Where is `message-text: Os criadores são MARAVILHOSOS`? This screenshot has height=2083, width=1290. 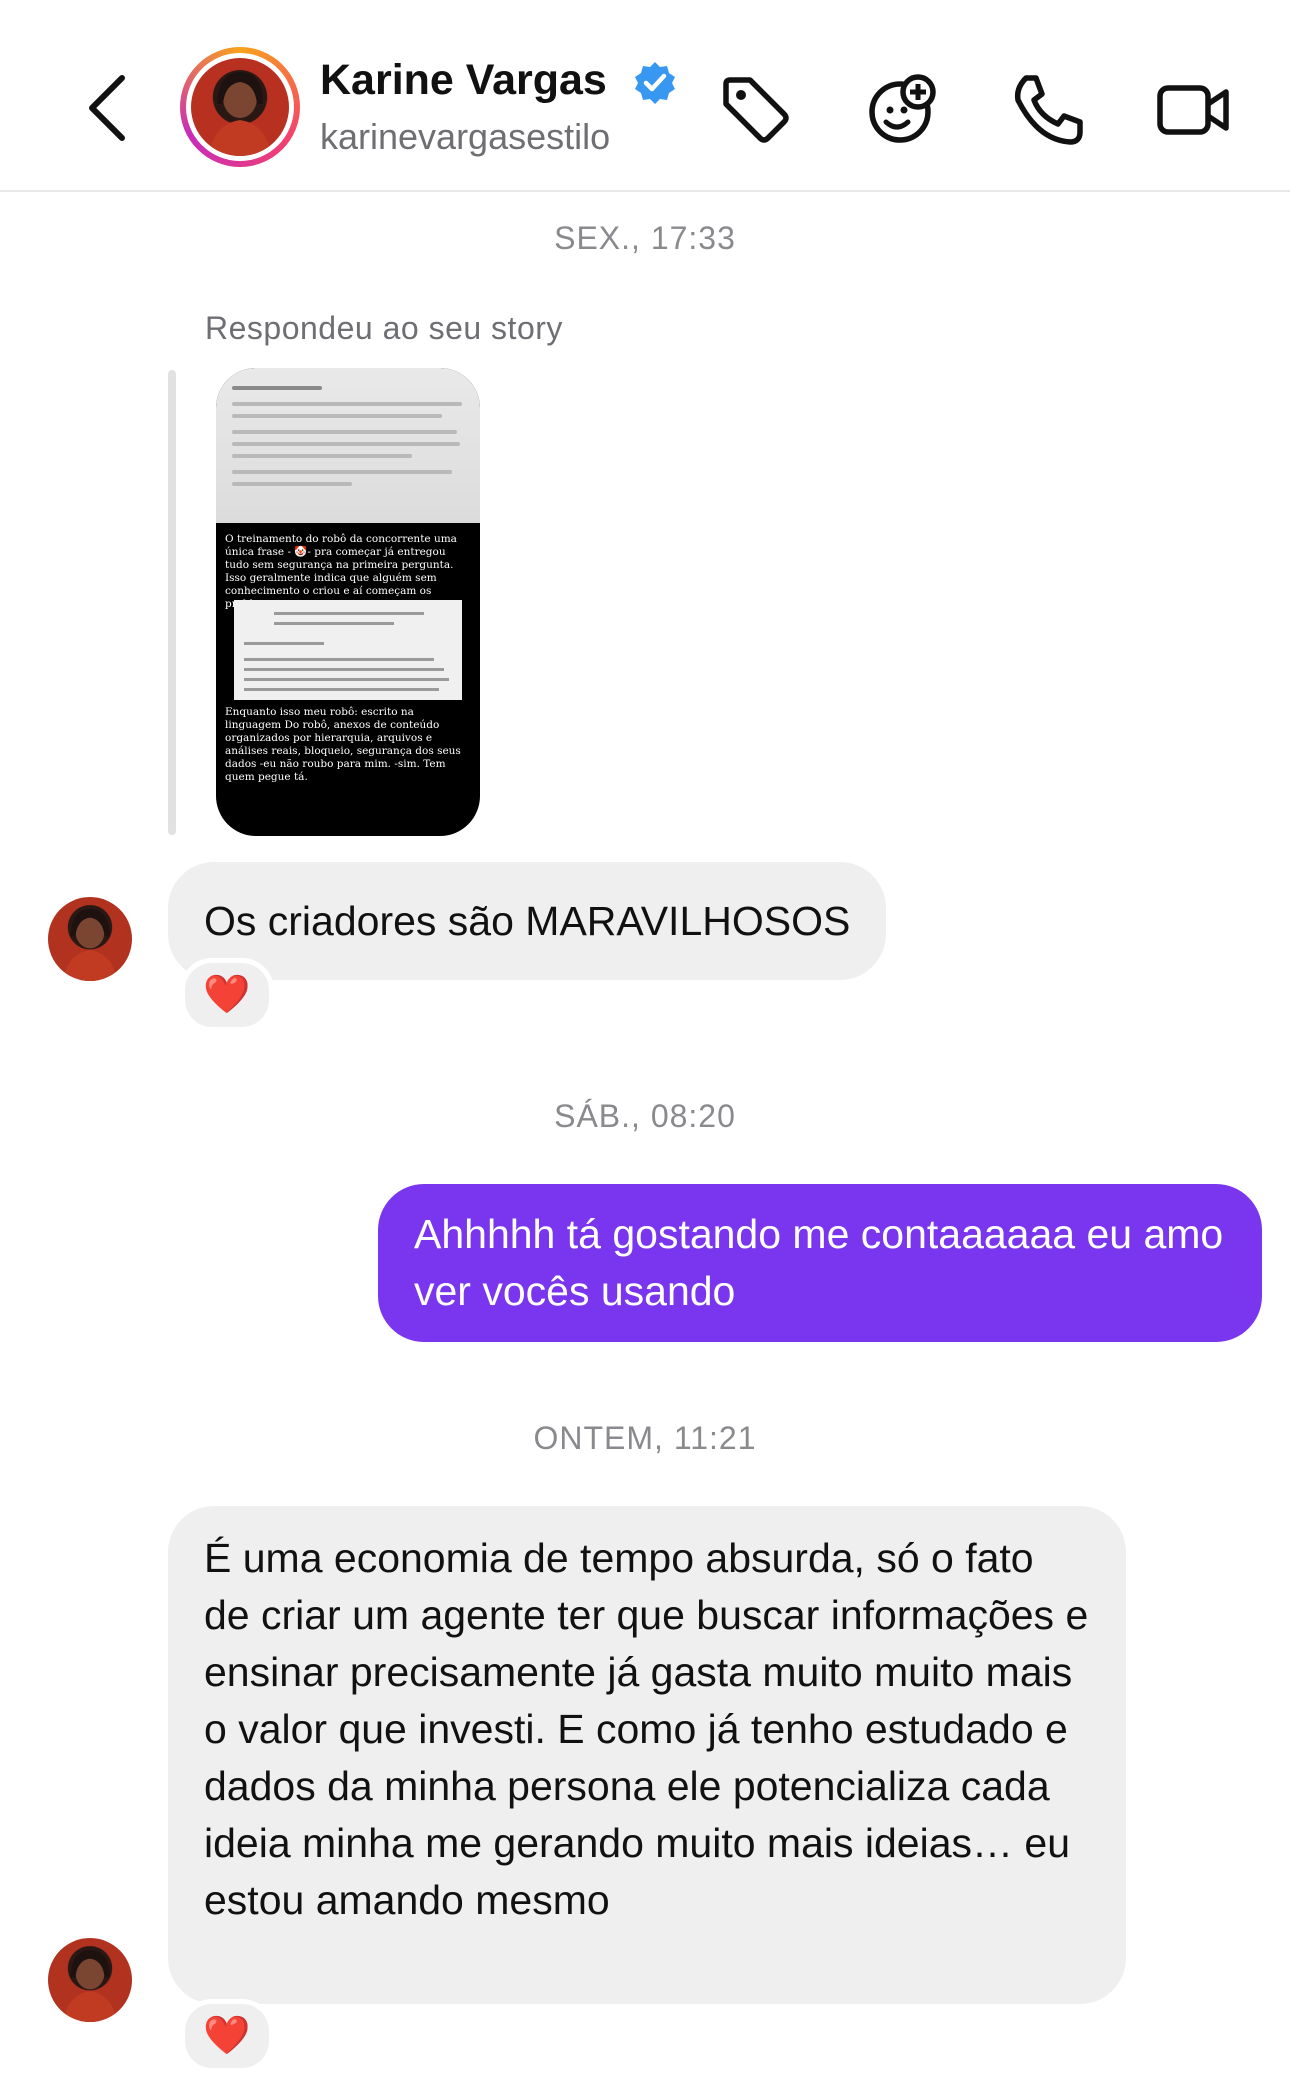 message-text: Os criadores são MARAVILHOSOS is located at coordinates (527, 920).